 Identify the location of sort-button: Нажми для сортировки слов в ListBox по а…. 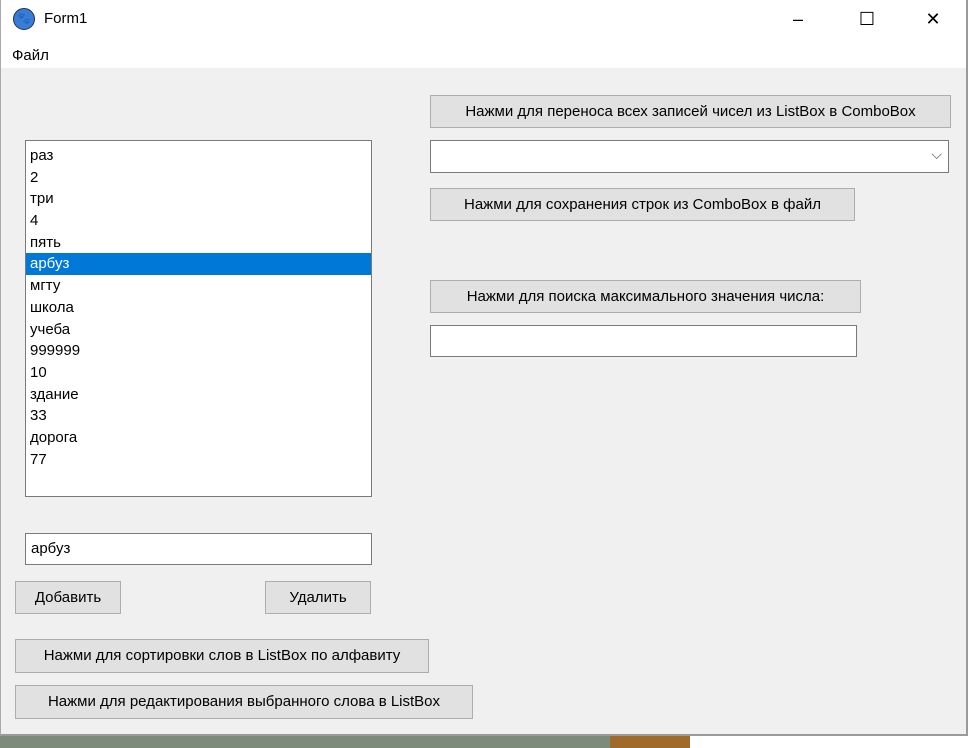
(222, 656).